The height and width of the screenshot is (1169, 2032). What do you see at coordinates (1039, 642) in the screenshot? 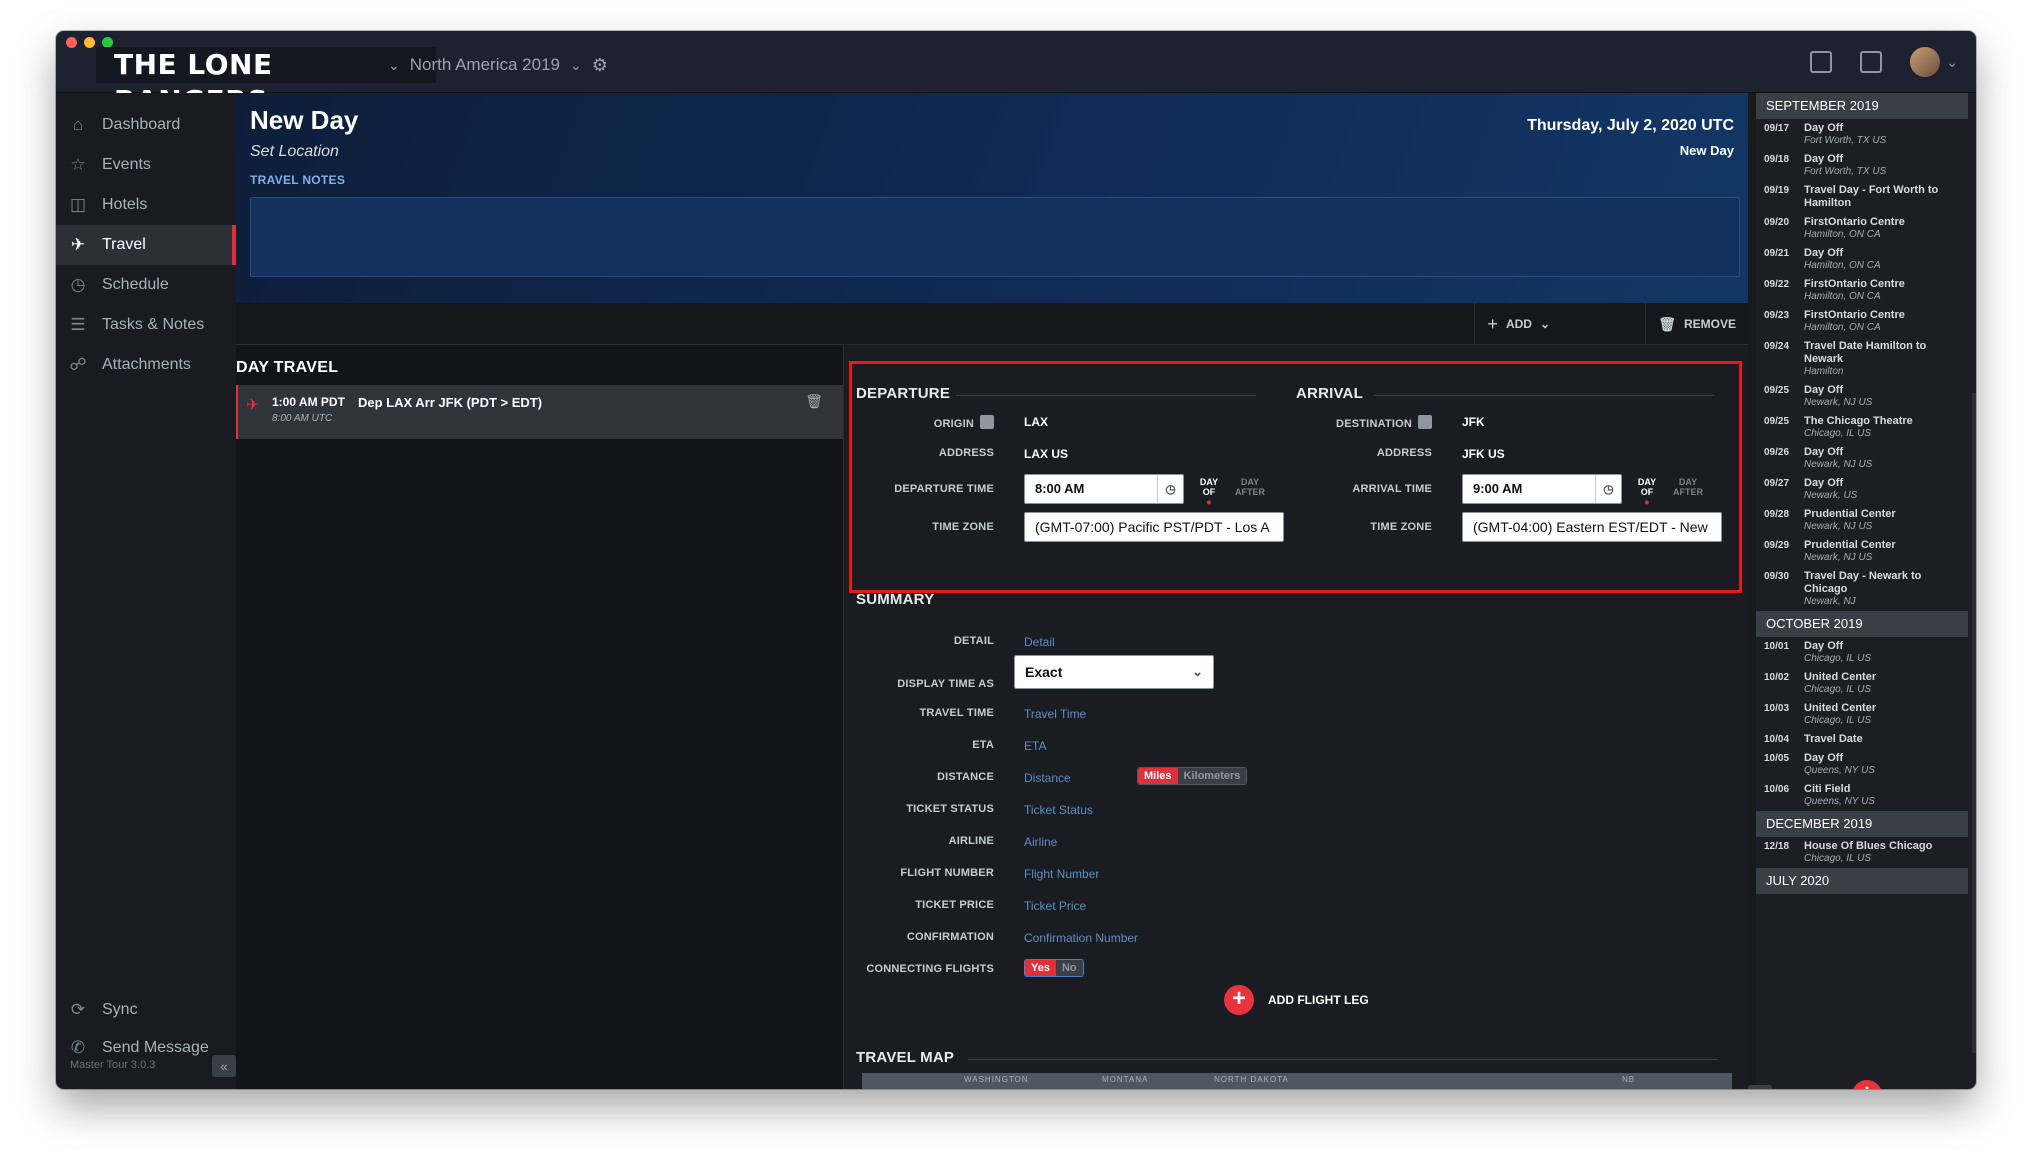
I see `detail-field: Detail` at bounding box center [1039, 642].